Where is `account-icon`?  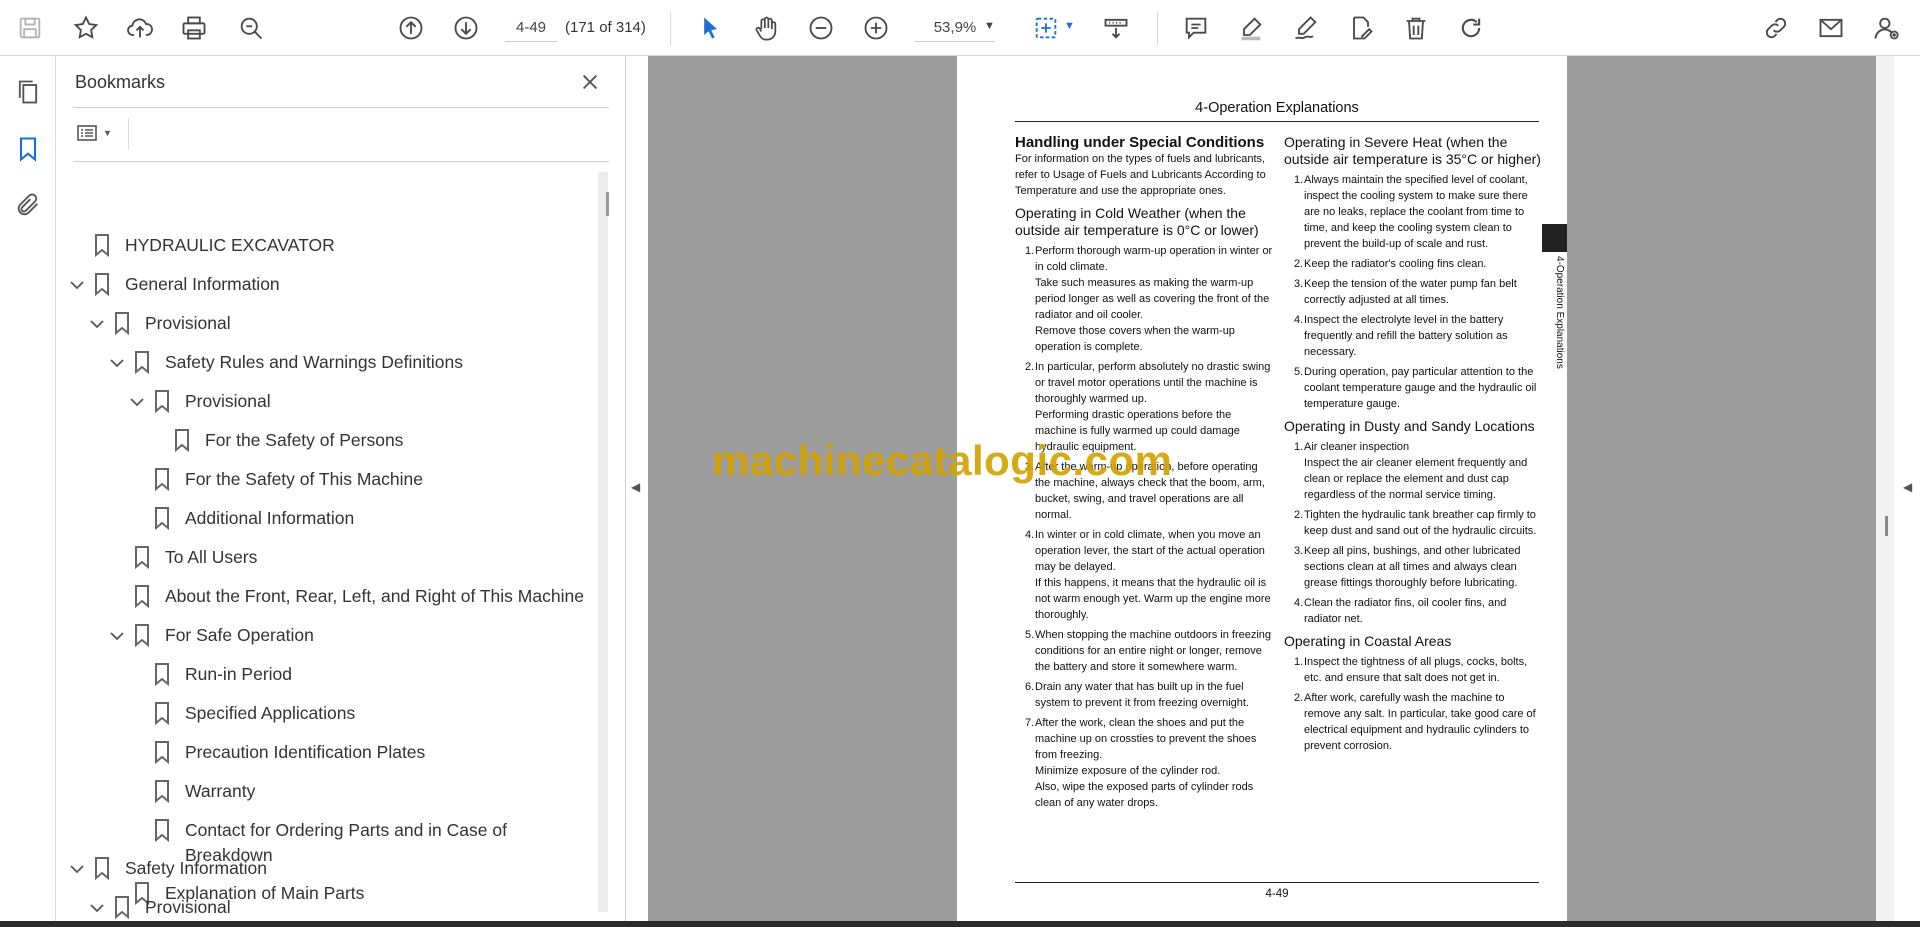 account-icon is located at coordinates (1886, 28).